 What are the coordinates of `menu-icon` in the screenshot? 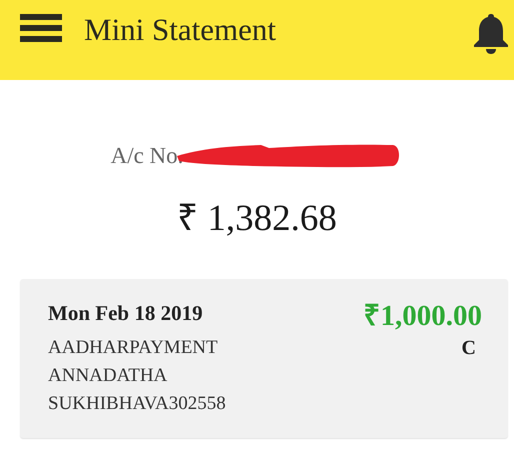 It's located at (41, 28).